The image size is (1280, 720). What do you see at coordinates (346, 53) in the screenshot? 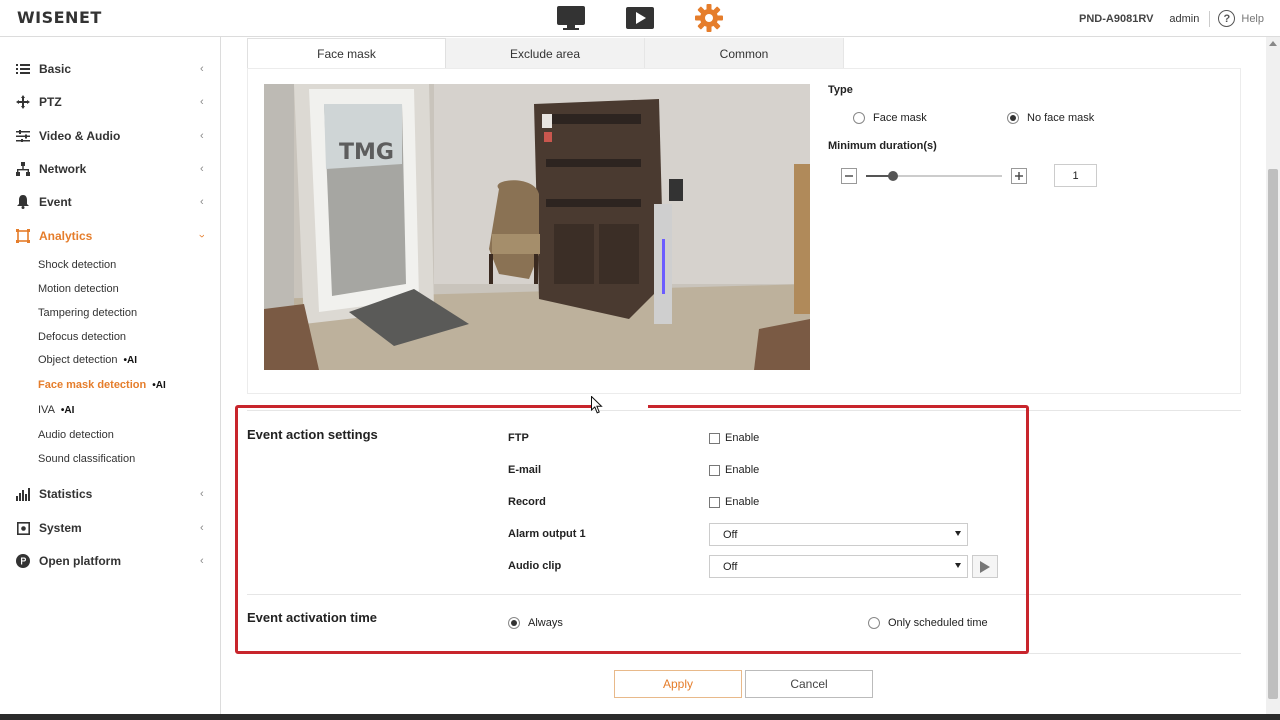
I see `tab-face-mask: Face mask` at bounding box center [346, 53].